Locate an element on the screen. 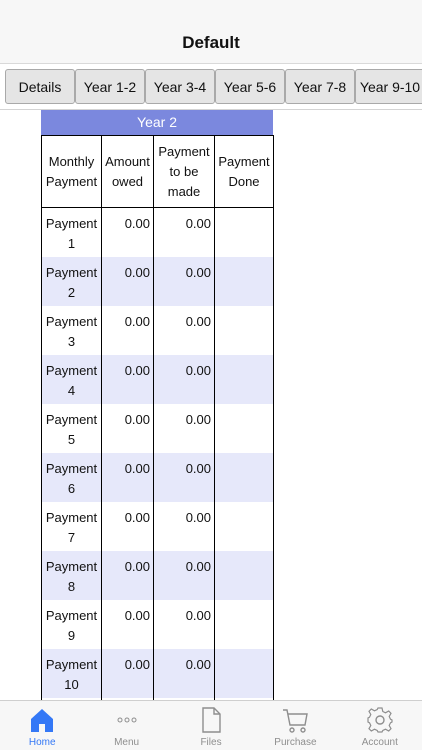 This screenshot has width=422, height=750. tab-home: Home is located at coordinates (42, 725).